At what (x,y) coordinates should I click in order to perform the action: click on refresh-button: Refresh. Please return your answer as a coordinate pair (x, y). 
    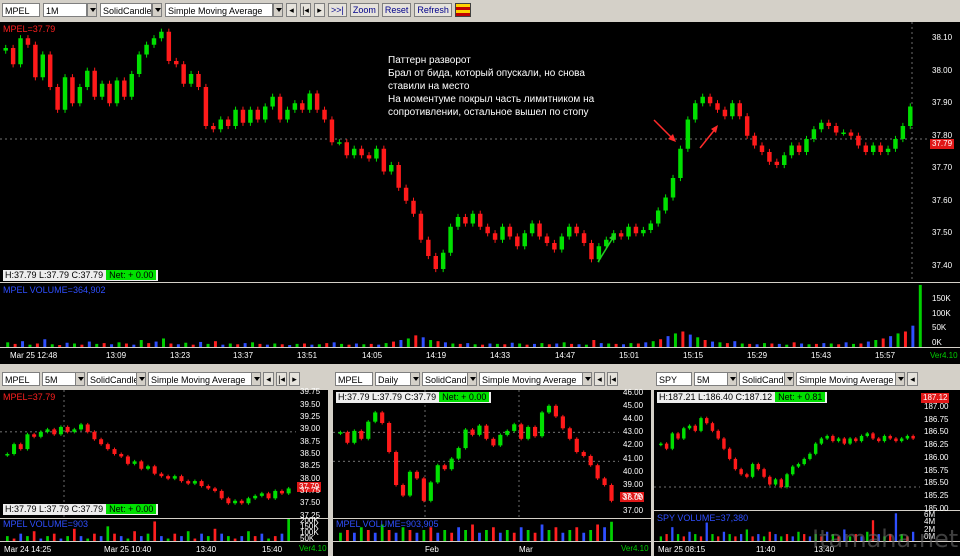
    Looking at the image, I should click on (433, 10).